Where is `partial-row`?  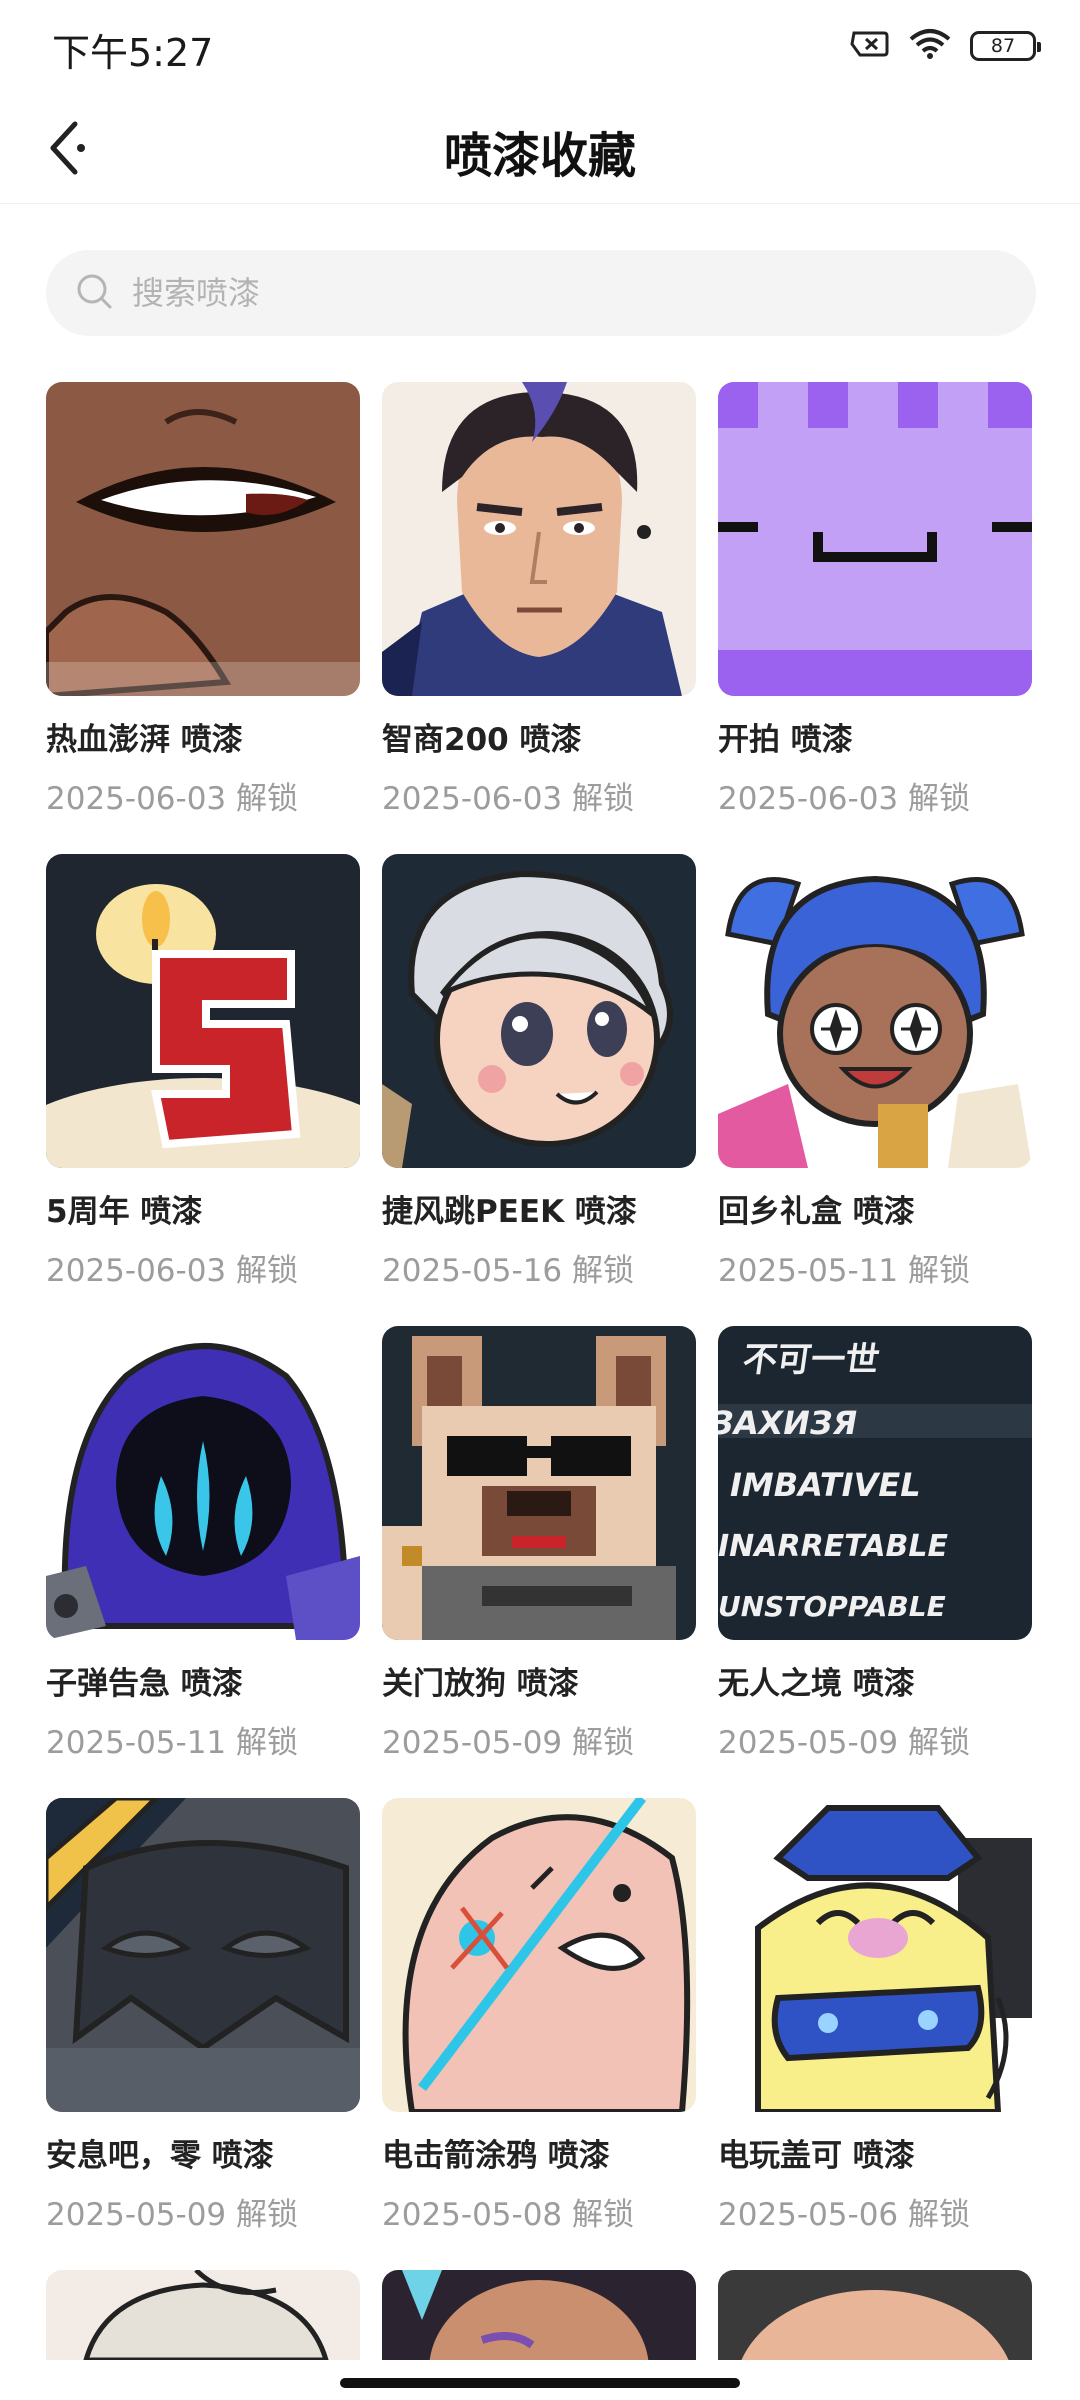 partial-row is located at coordinates (541, 2315).